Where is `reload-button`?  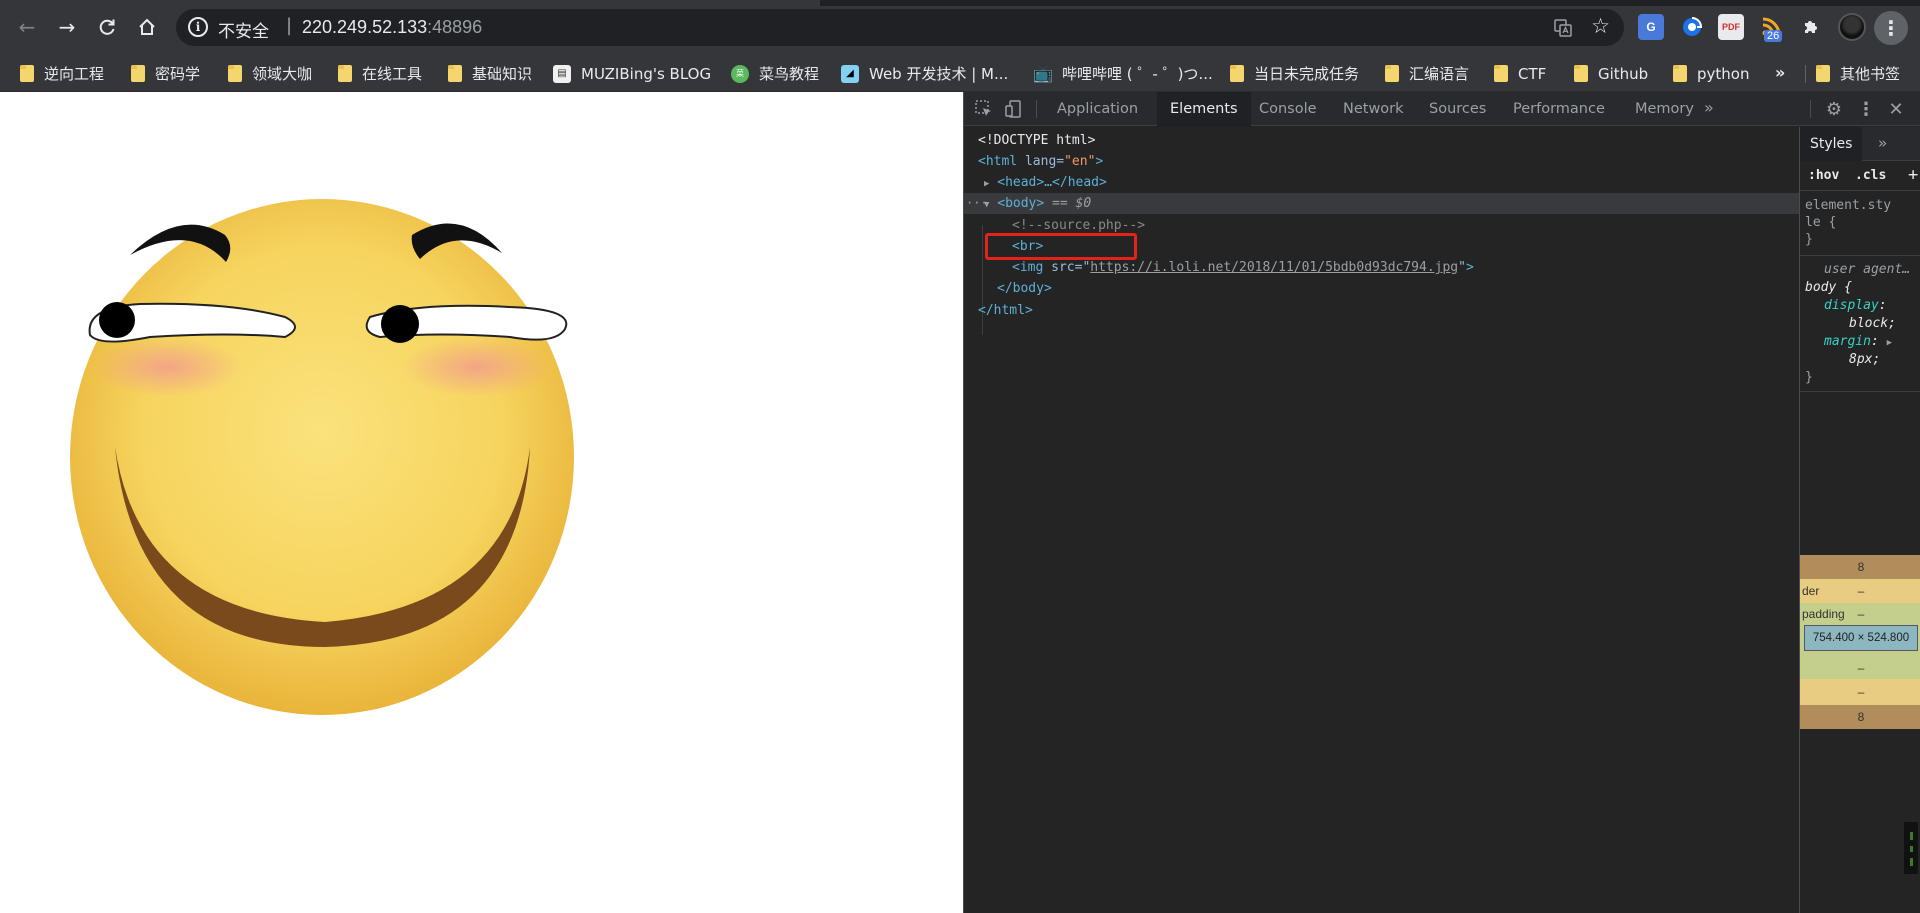
reload-button is located at coordinates (107, 27).